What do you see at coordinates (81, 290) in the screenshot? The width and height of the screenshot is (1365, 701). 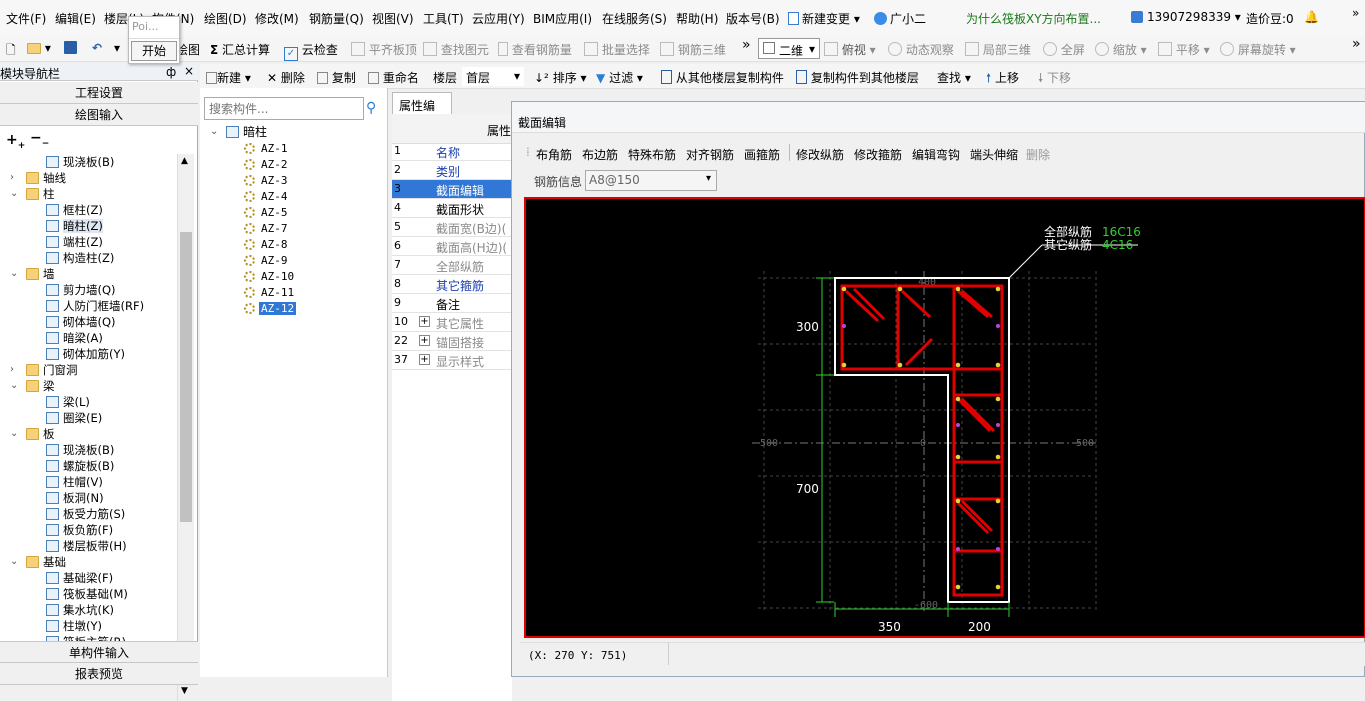 I see `tree-item: 剪力墙(Q)` at bounding box center [81, 290].